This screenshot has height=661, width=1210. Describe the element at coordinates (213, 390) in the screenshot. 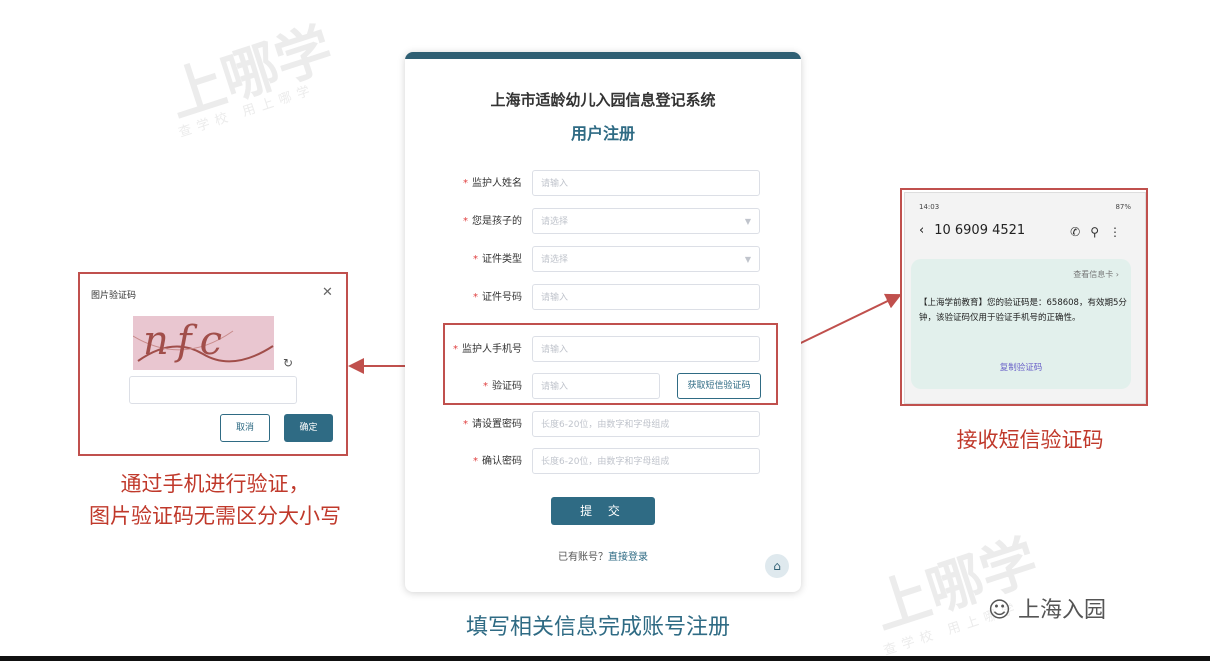

I see `captcha-input` at that location.